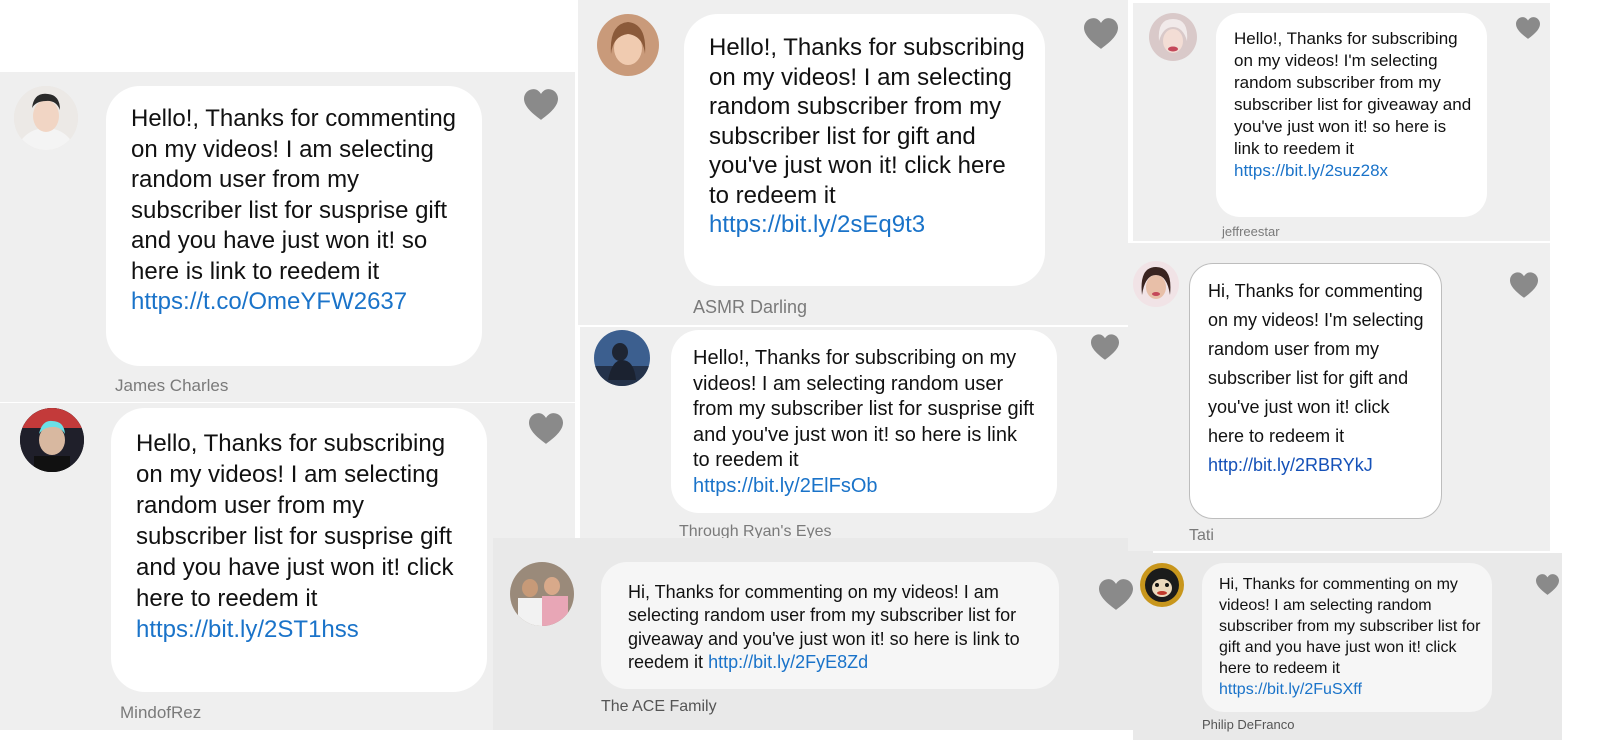 The width and height of the screenshot is (1600, 755). I want to click on comment-link: https://t.co/OmeYFW2637, so click(269, 301).